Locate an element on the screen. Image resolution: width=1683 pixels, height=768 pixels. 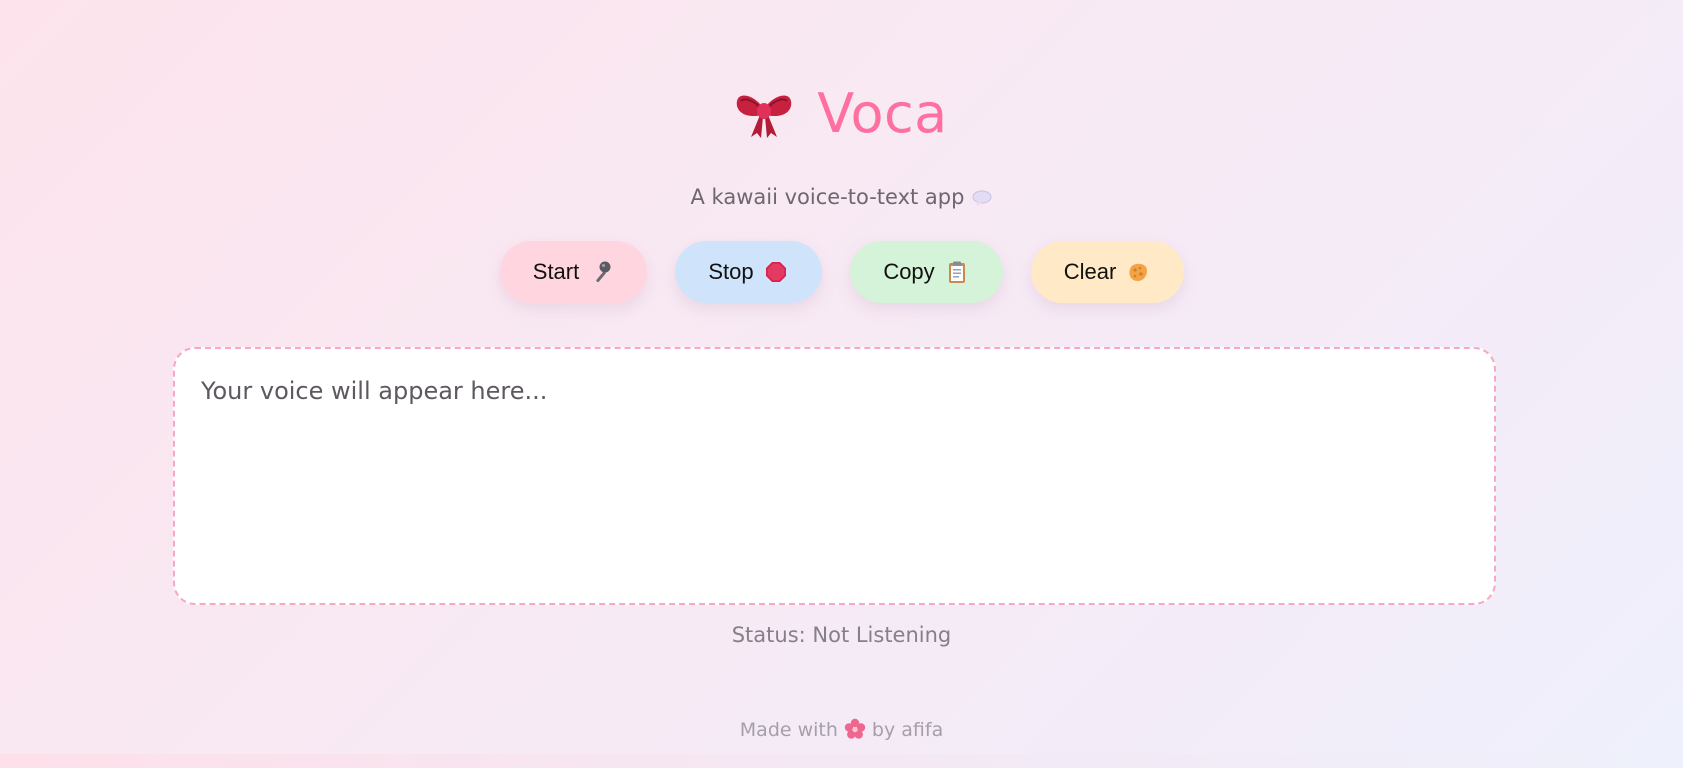
cherry-blossom-icon is located at coordinates (855, 728).